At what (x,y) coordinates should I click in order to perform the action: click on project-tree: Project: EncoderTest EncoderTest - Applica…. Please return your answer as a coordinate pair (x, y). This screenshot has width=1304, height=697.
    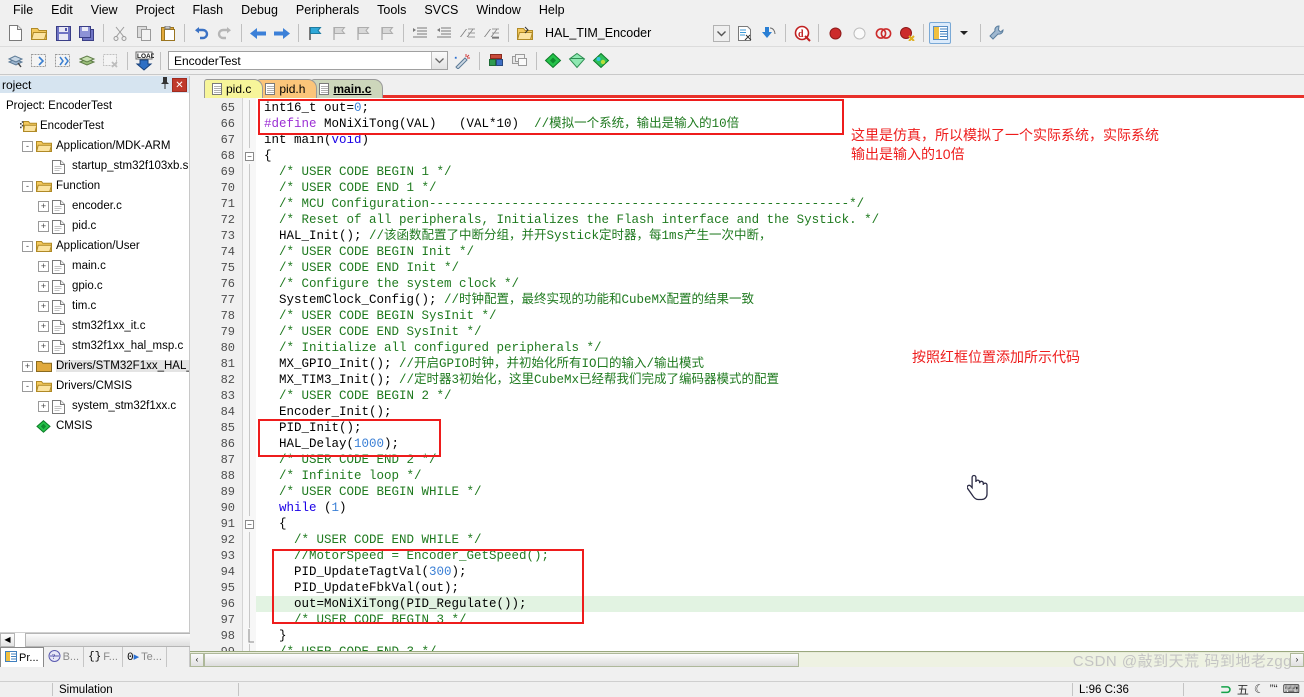
    Looking at the image, I should click on (94, 362).